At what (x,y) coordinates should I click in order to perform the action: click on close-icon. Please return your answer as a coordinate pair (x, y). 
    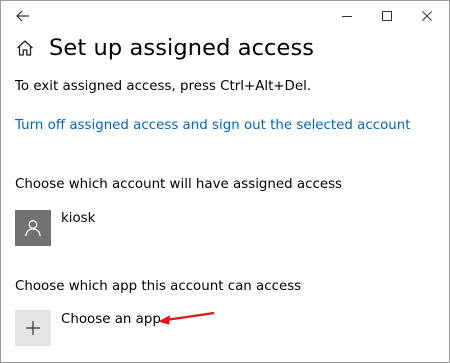
    Looking at the image, I should click on (427, 16).